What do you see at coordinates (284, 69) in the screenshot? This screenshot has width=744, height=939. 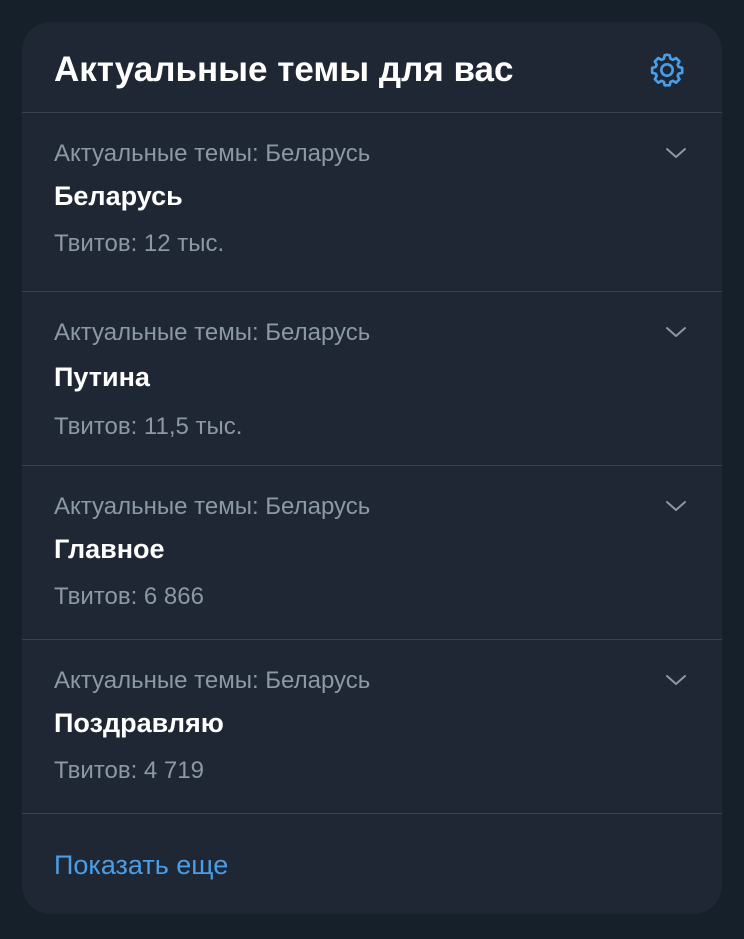 I see `trends-title: Актуальные темы для вас` at bounding box center [284, 69].